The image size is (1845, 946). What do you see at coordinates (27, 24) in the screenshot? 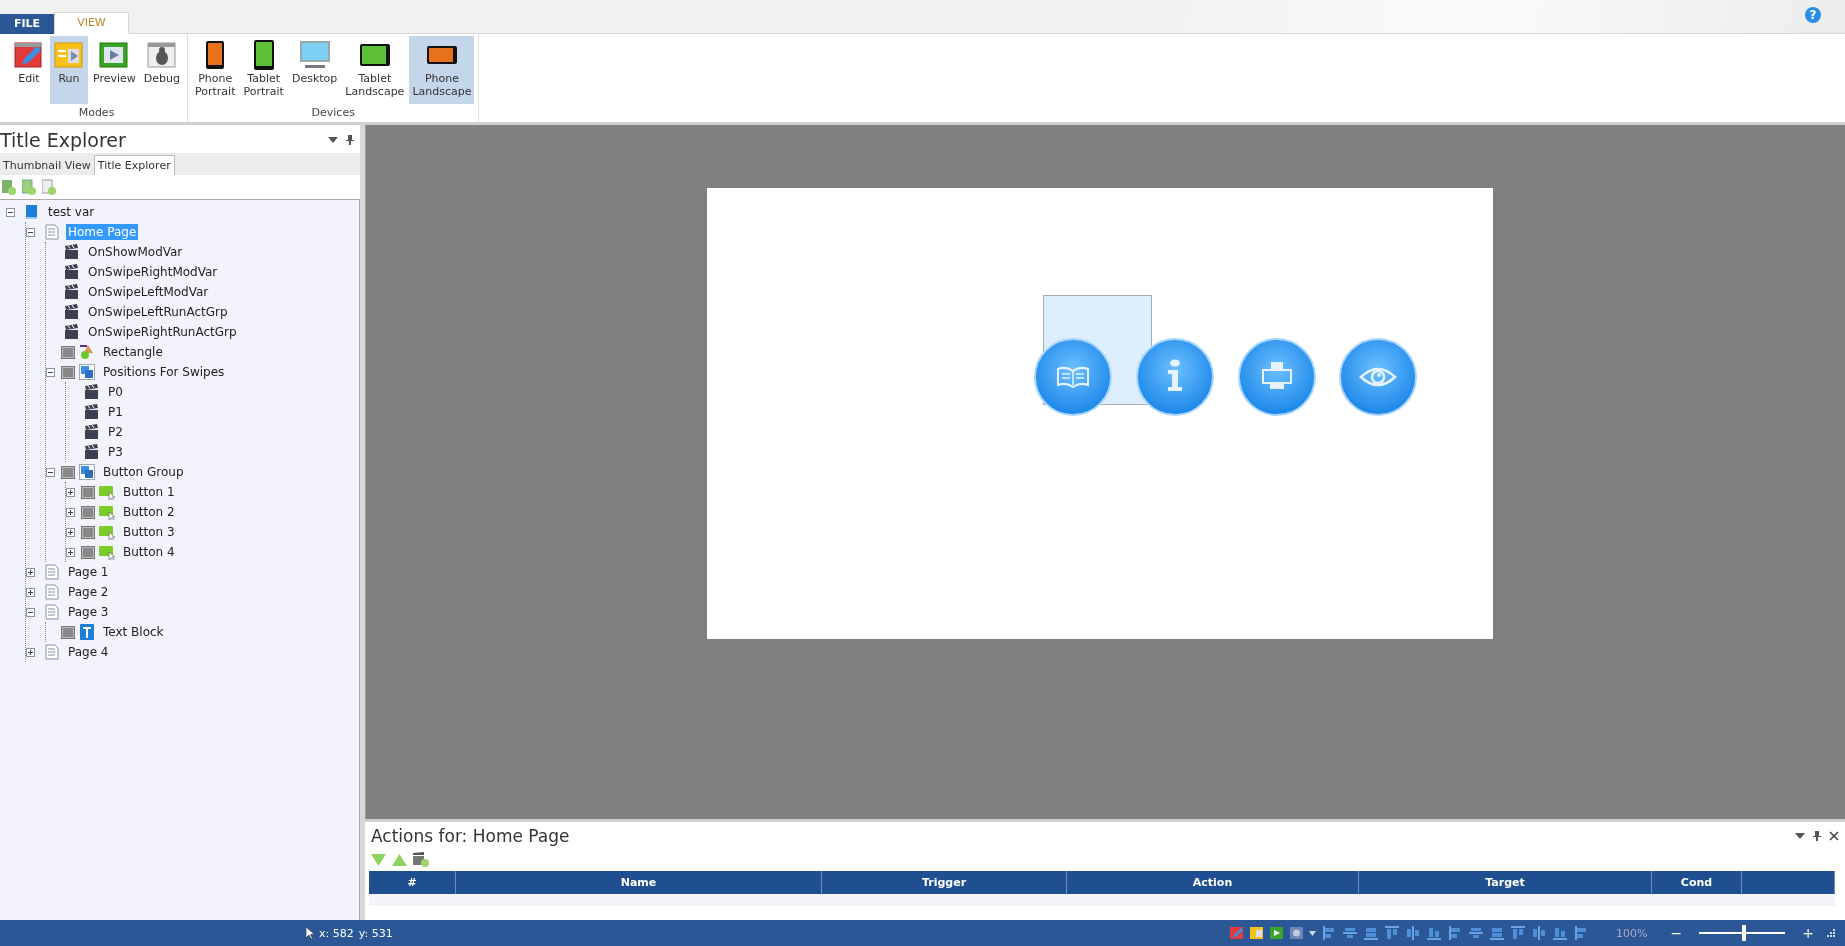
I see `ribbon-tab: FILE` at bounding box center [27, 24].